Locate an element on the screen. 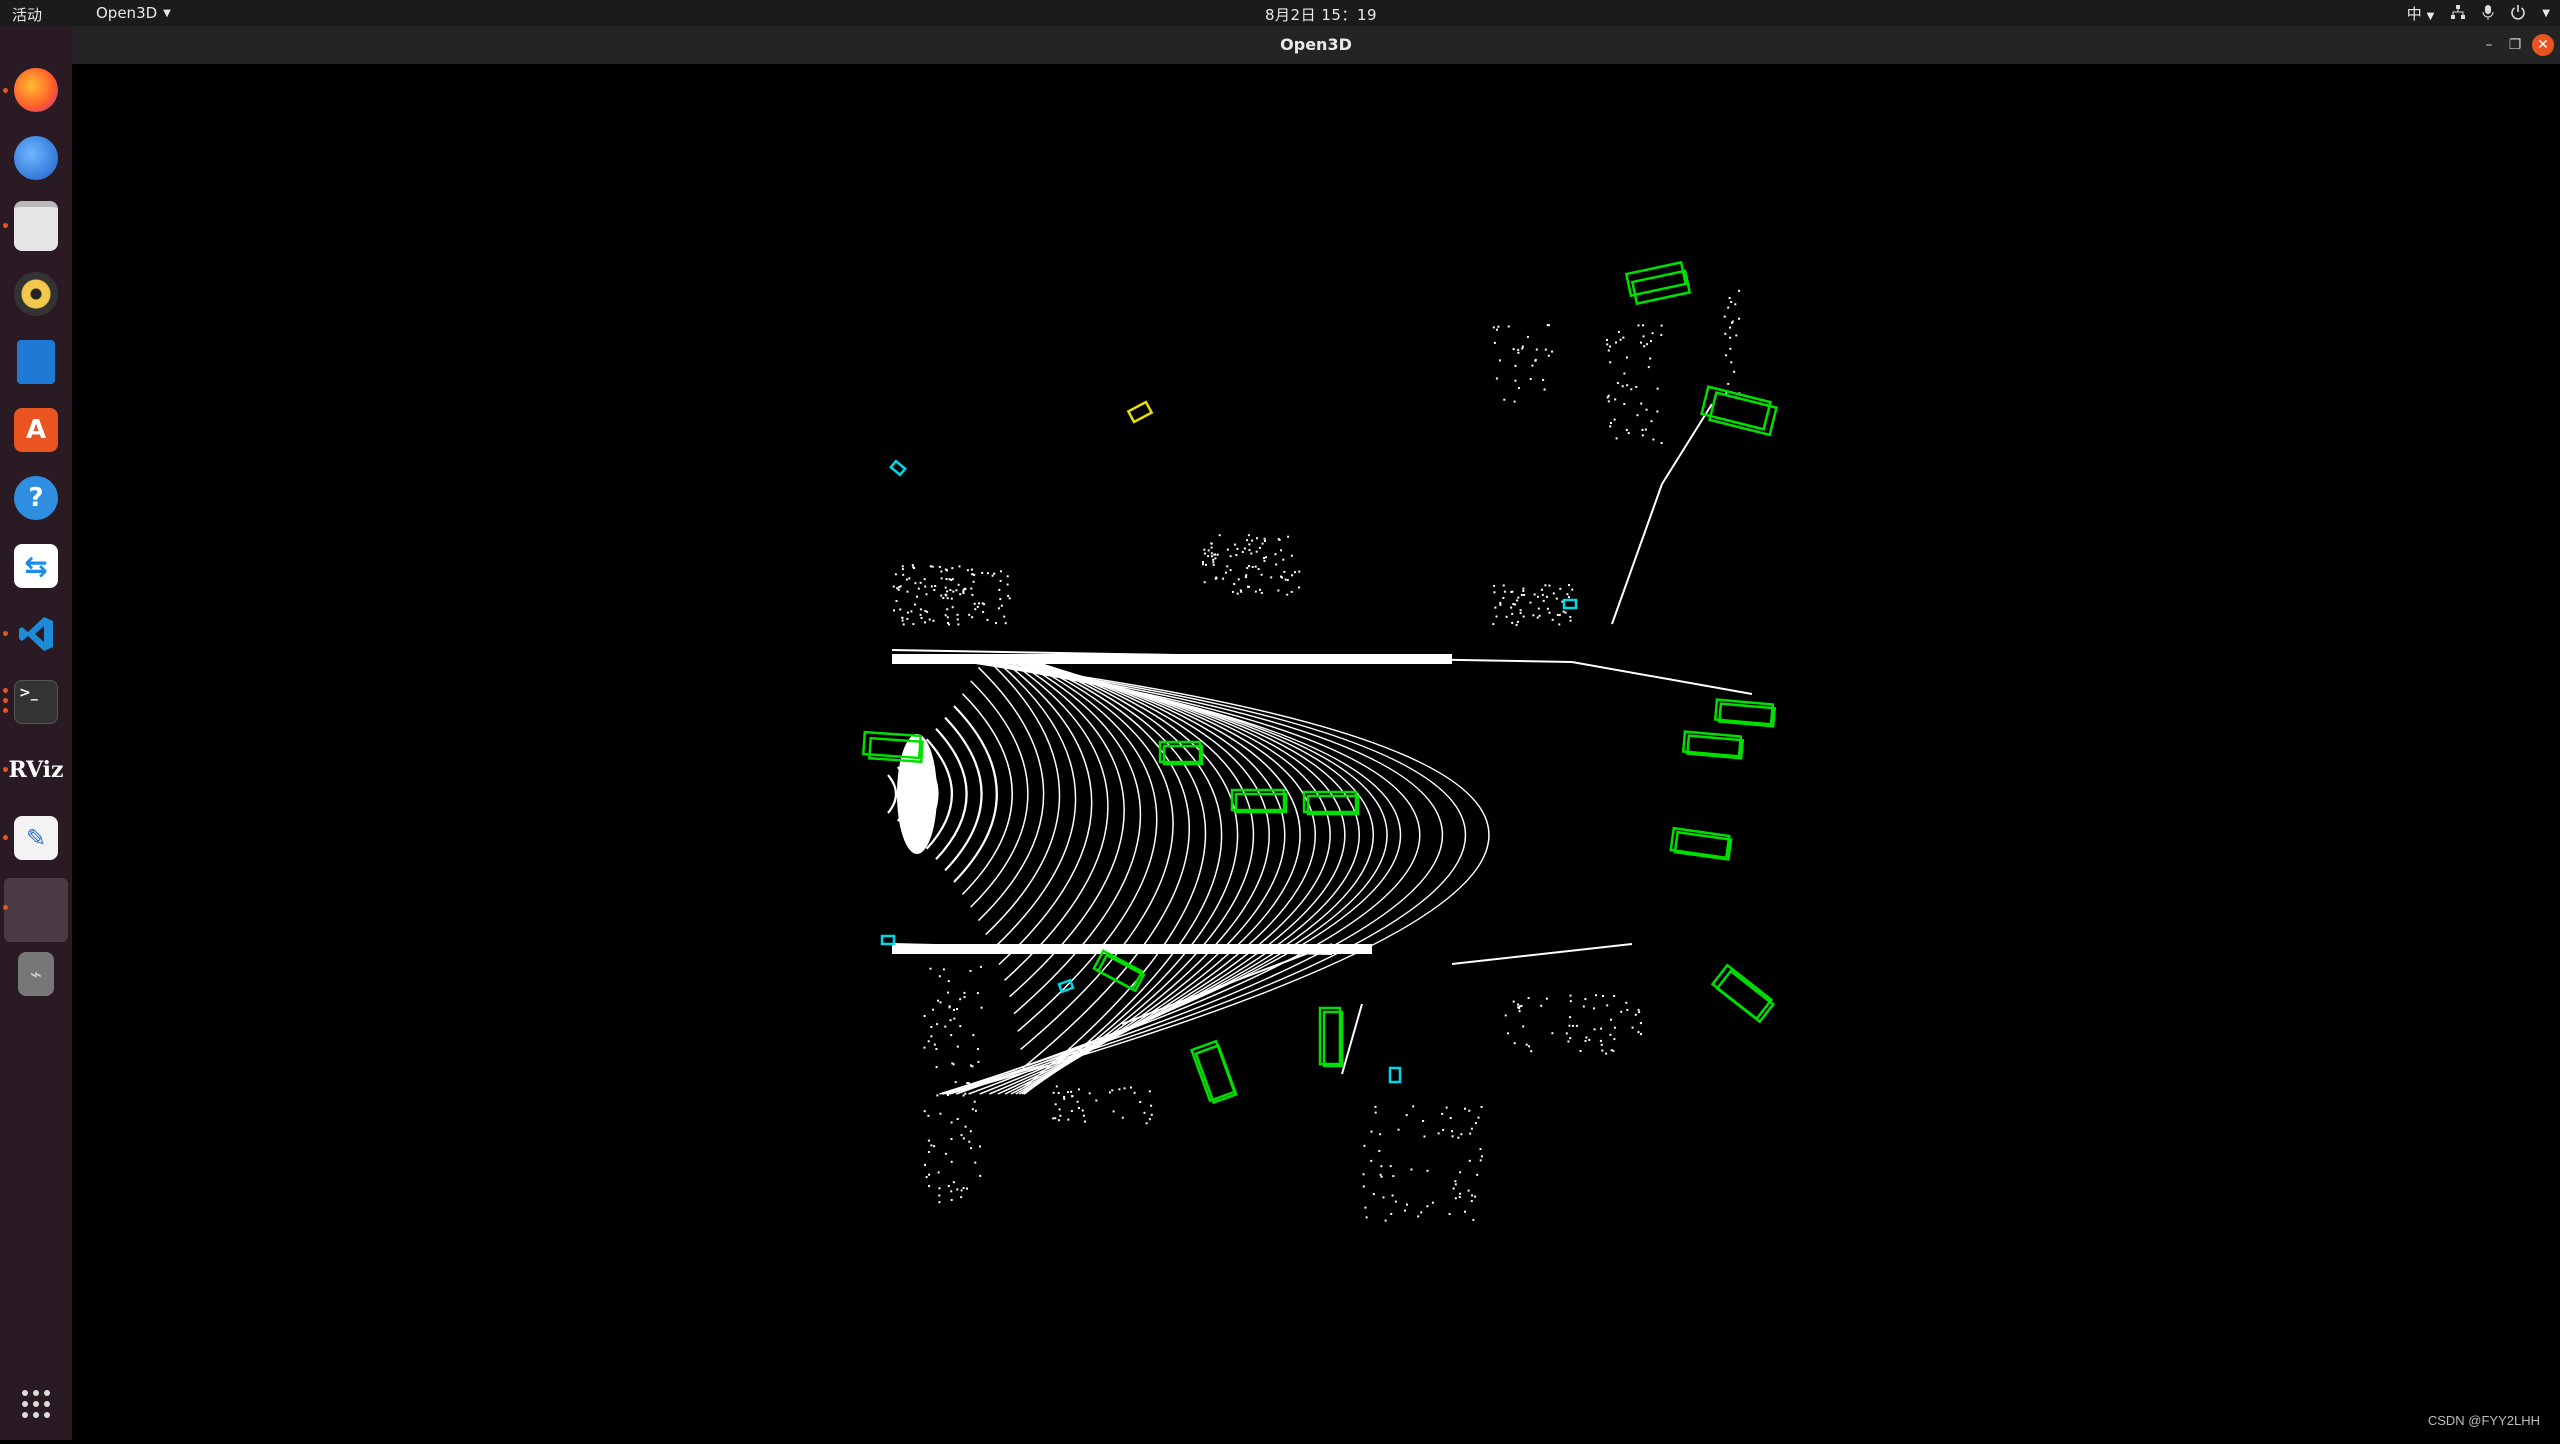 This screenshot has height=1444, width=2560. system-tray: 中 ▼ ▼ is located at coordinates (2478, 13).